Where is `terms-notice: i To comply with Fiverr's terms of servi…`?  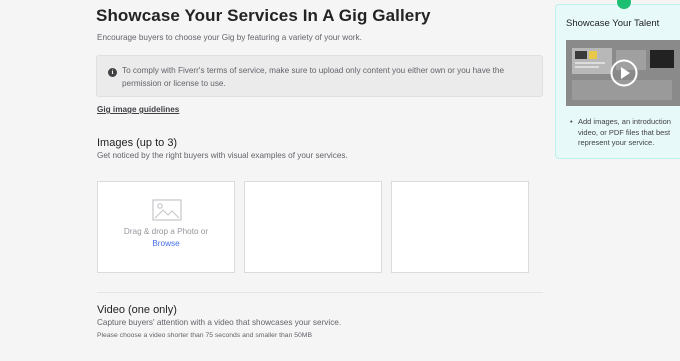 terms-notice: i To comply with Fiverr's terms of servi… is located at coordinates (319, 76).